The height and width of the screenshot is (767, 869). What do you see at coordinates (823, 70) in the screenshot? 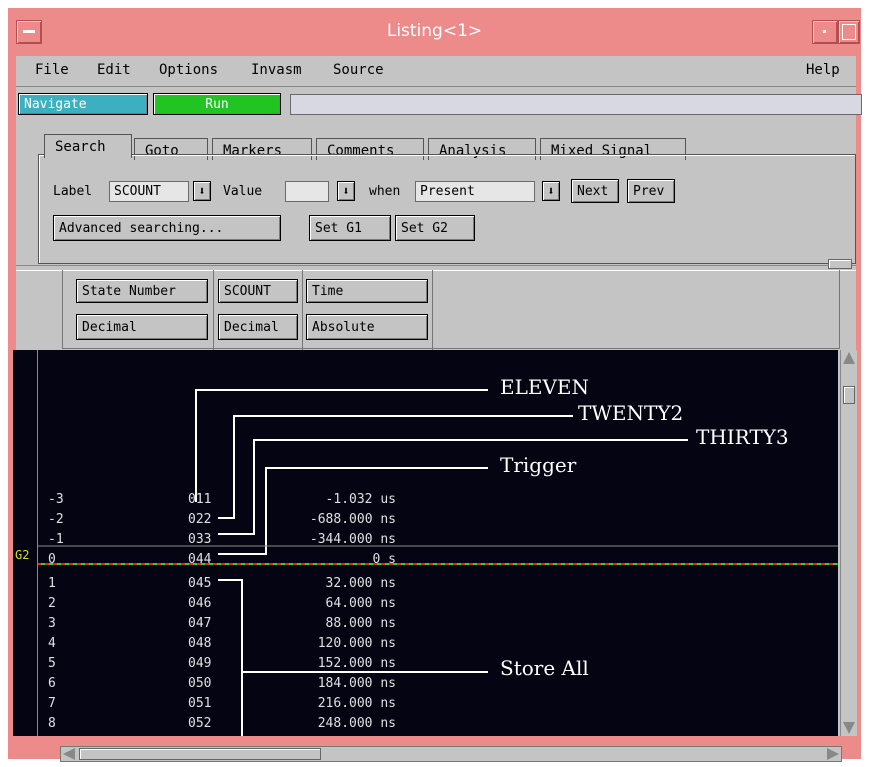
I see `menu-help: Help` at bounding box center [823, 70].